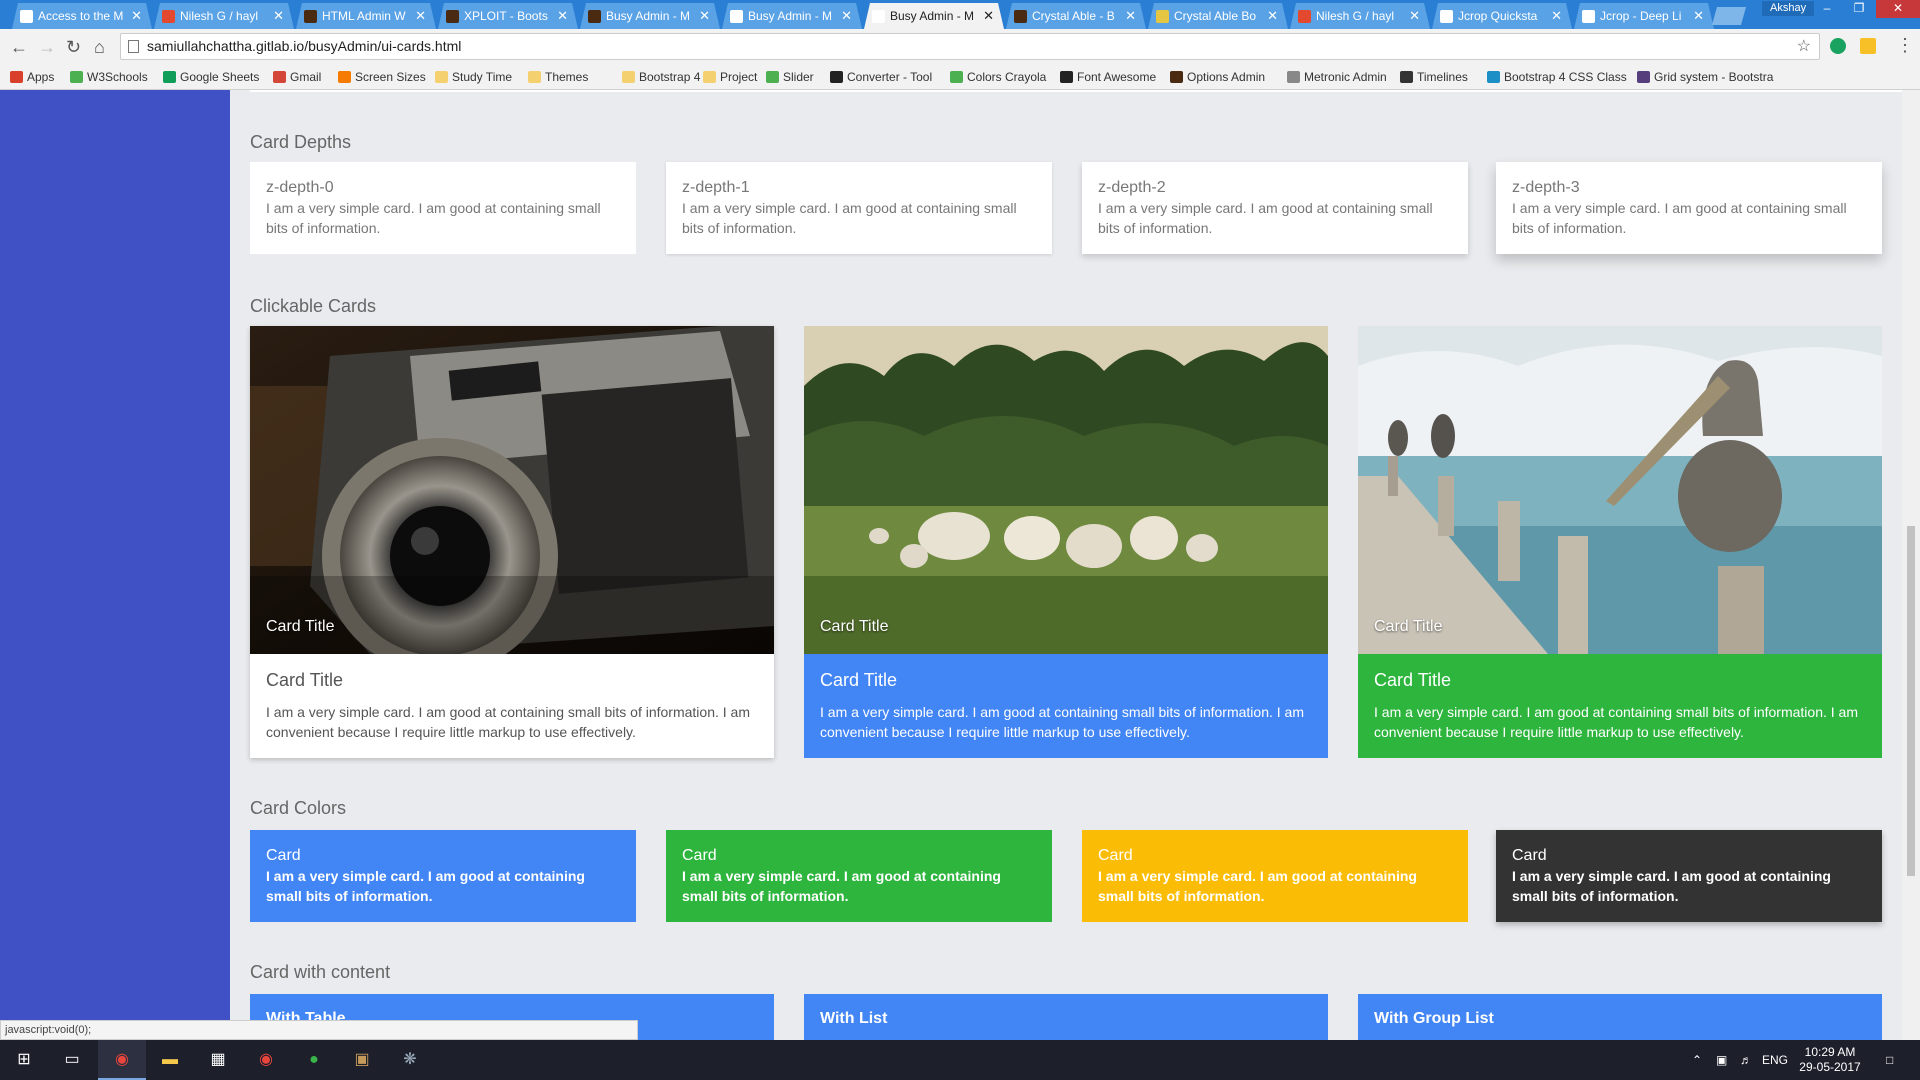  Describe the element at coordinates (1830, 1060) in the screenshot. I see `taskbar-clock: 10:29 AM 29-05-2017` at that location.